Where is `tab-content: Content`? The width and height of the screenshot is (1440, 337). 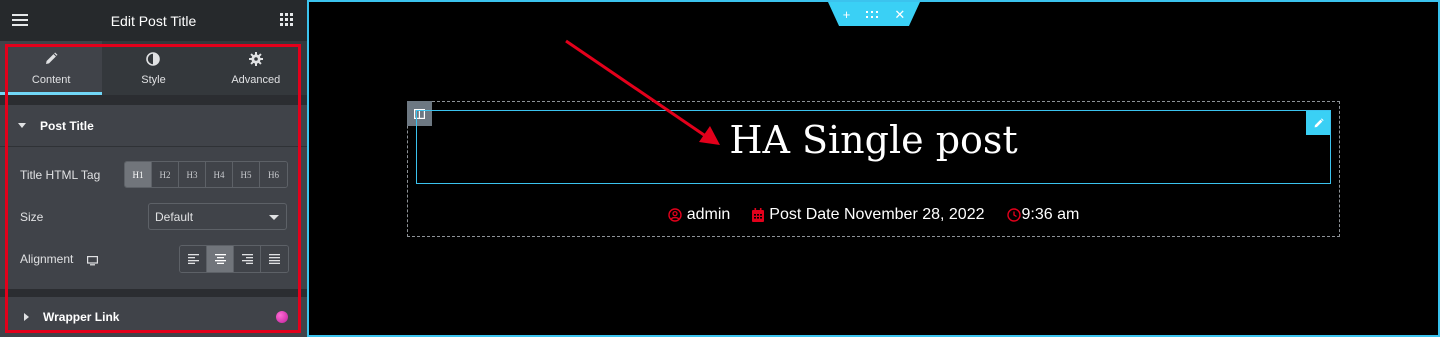 tab-content: Content is located at coordinates (51, 68).